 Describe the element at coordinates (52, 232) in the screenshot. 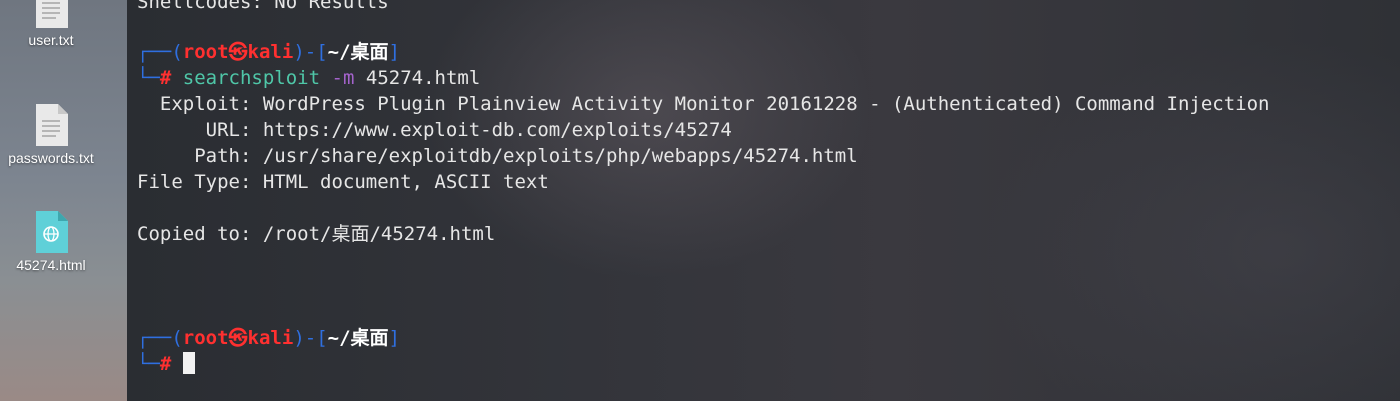

I see `html-file-icon` at that location.